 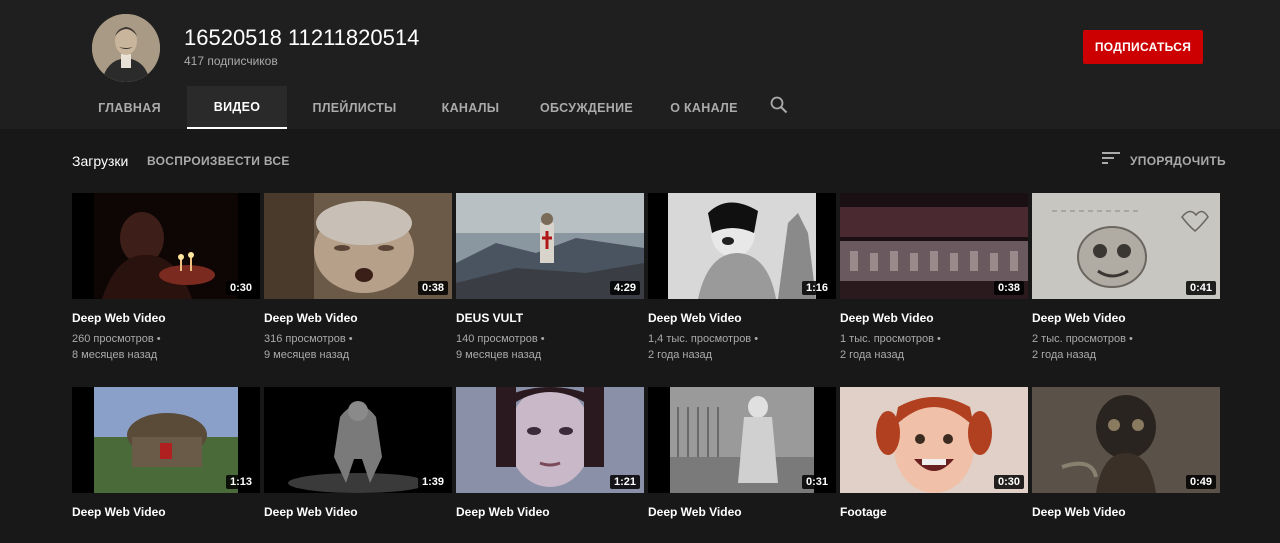 I want to click on video-duration: 1:39, so click(x=432, y=482).